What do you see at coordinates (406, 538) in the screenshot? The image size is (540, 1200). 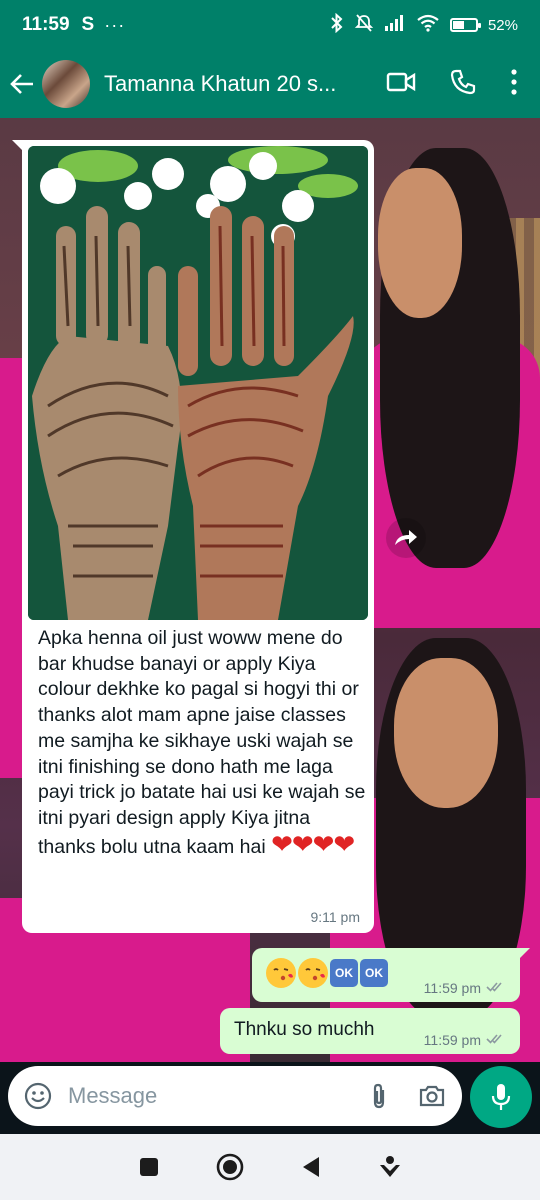 I see `forward-button` at bounding box center [406, 538].